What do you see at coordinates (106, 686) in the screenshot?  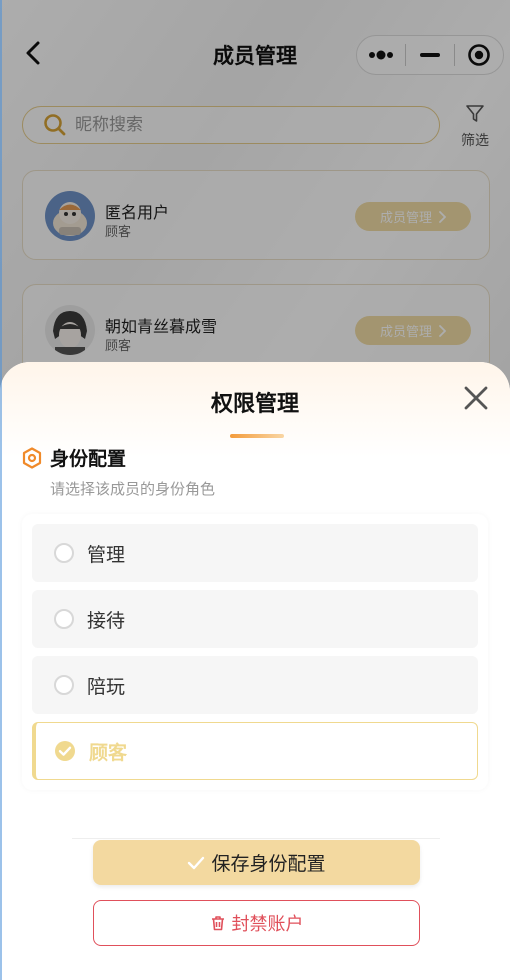 I see `role-option-label: 陪玩` at bounding box center [106, 686].